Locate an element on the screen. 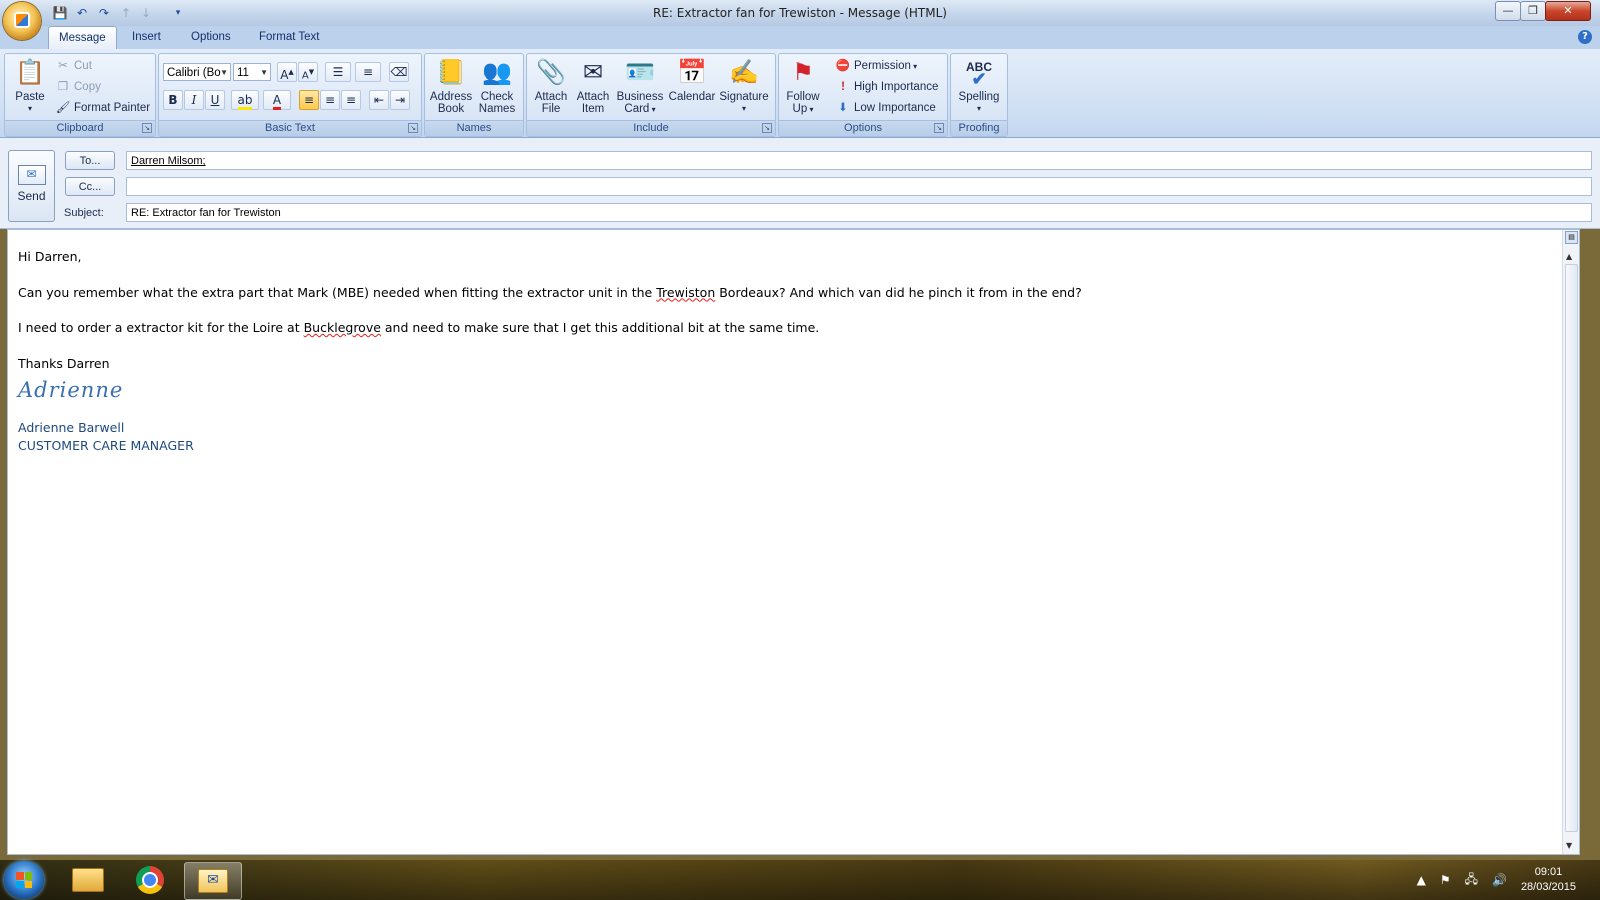 The height and width of the screenshot is (900, 1600). business-card-label-1: Business is located at coordinates (640, 97).